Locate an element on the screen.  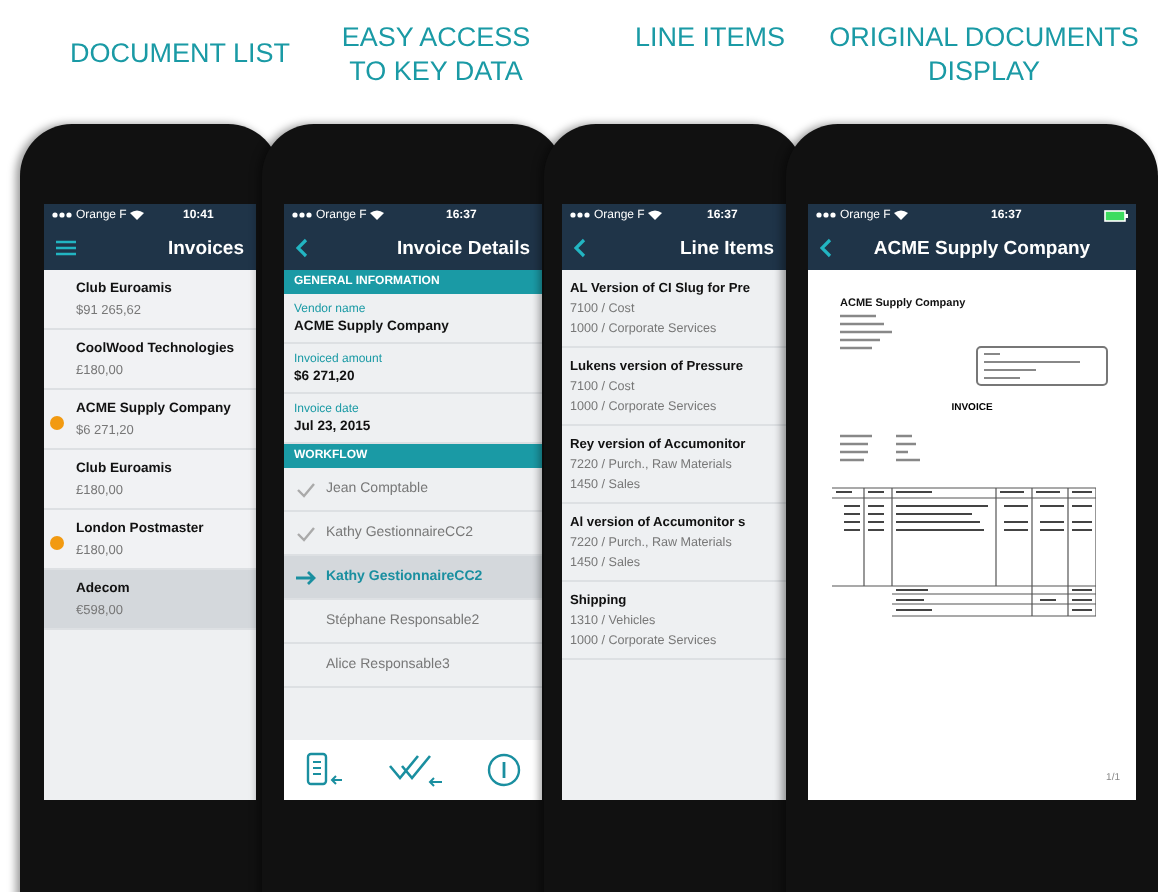
feature-caption: LINE ITEMS is located at coordinates (710, 37).